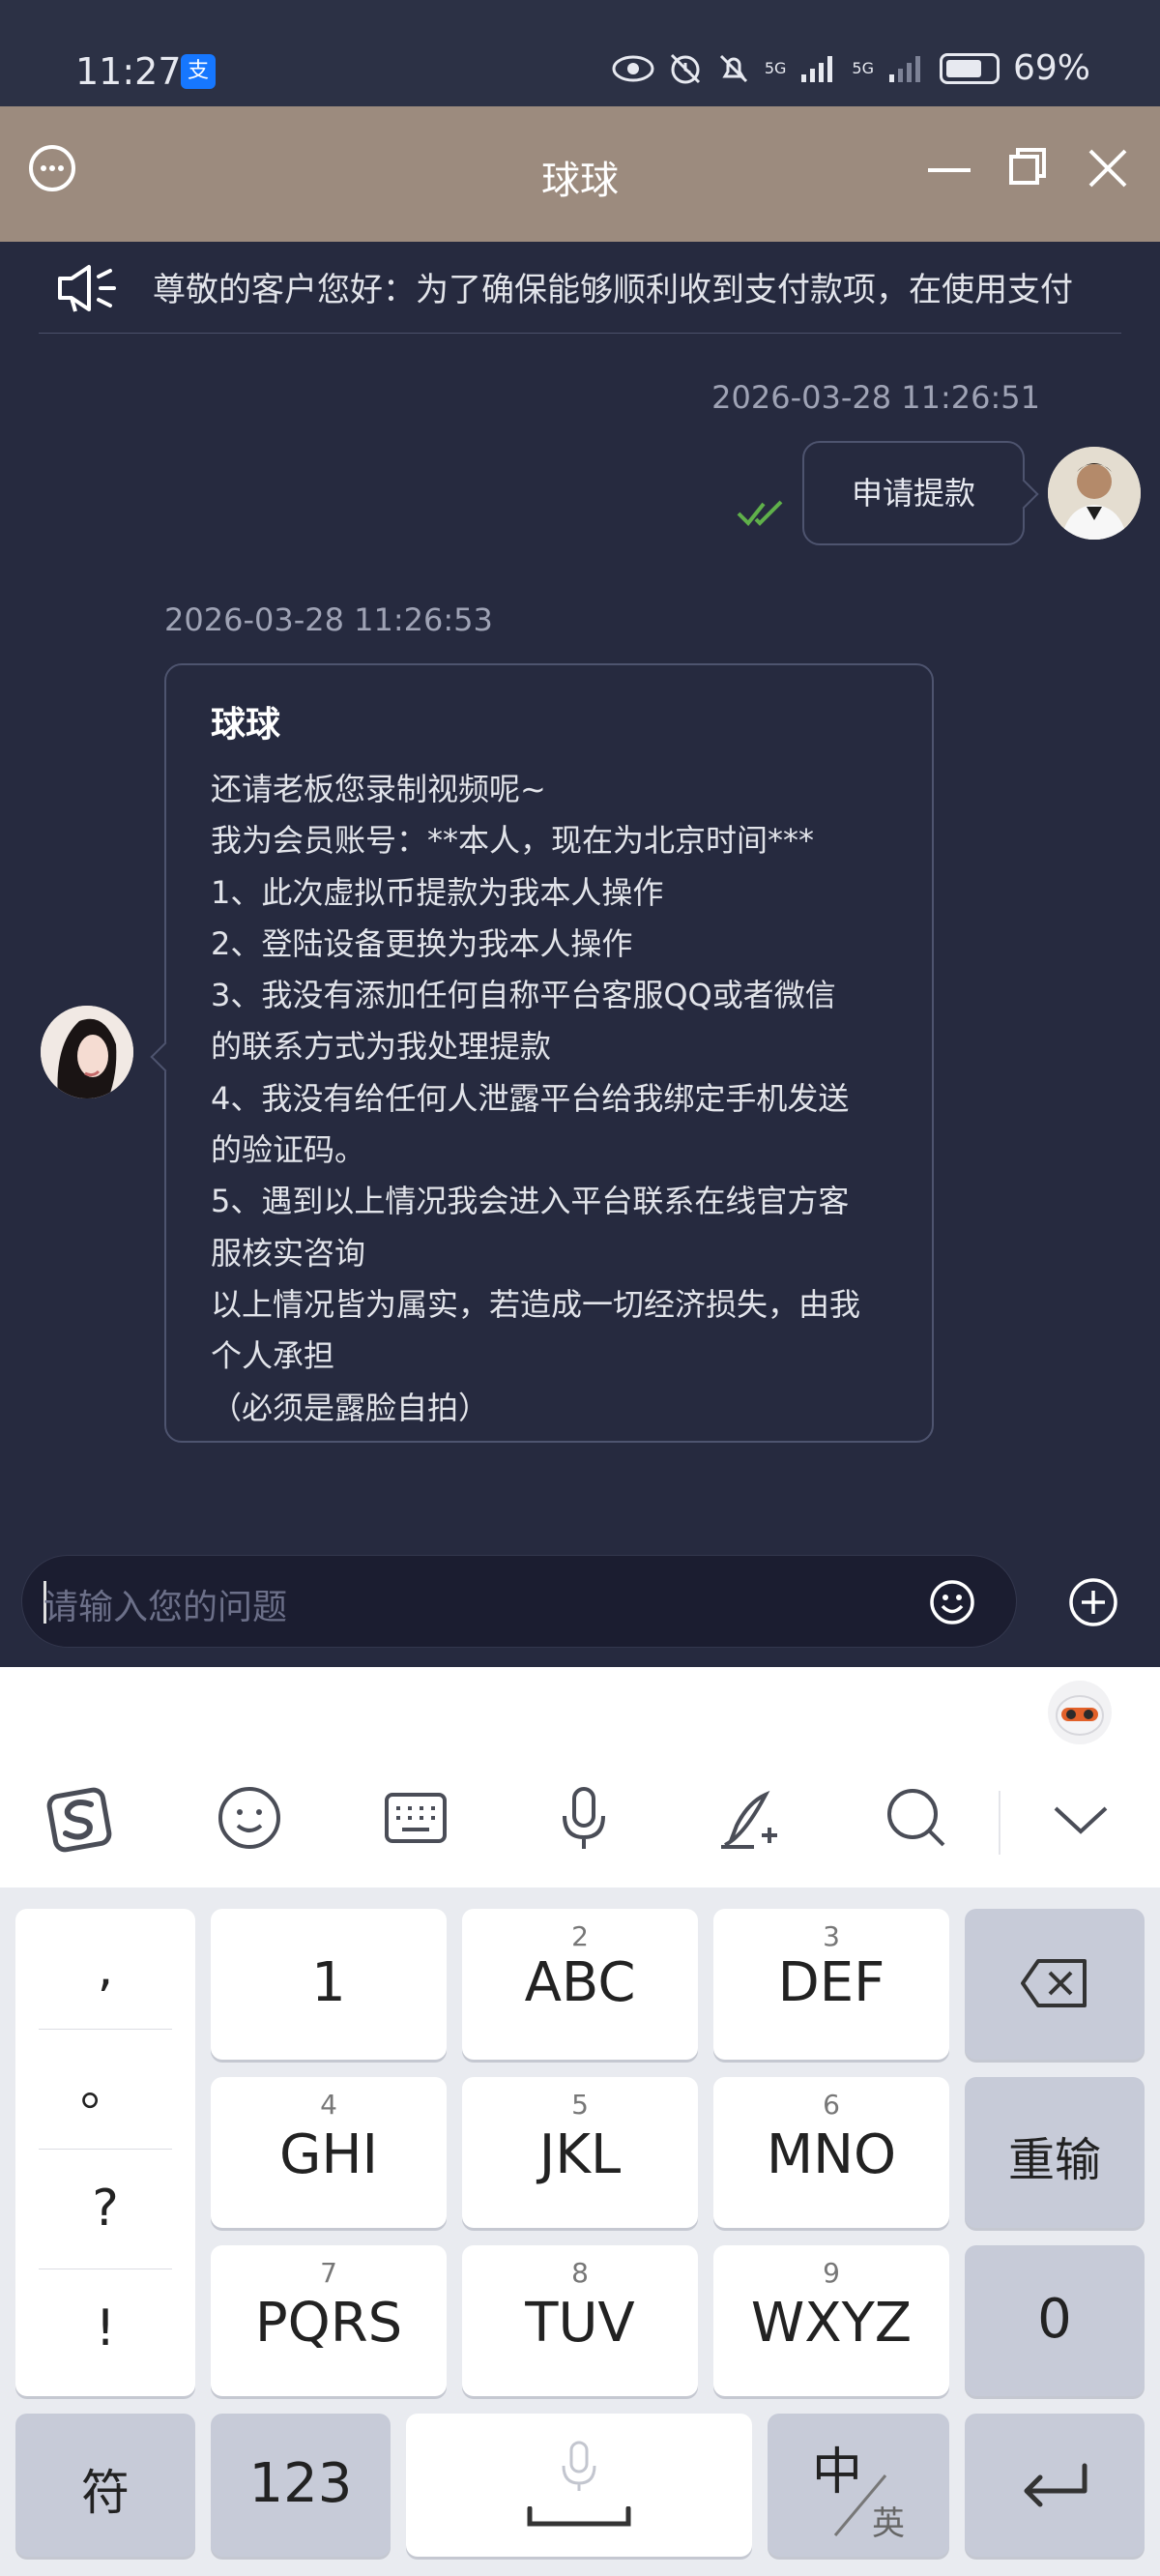 The width and height of the screenshot is (1160, 2576). What do you see at coordinates (382, 1047) in the screenshot?
I see `message-line: 的联系方式为我处理提款` at bounding box center [382, 1047].